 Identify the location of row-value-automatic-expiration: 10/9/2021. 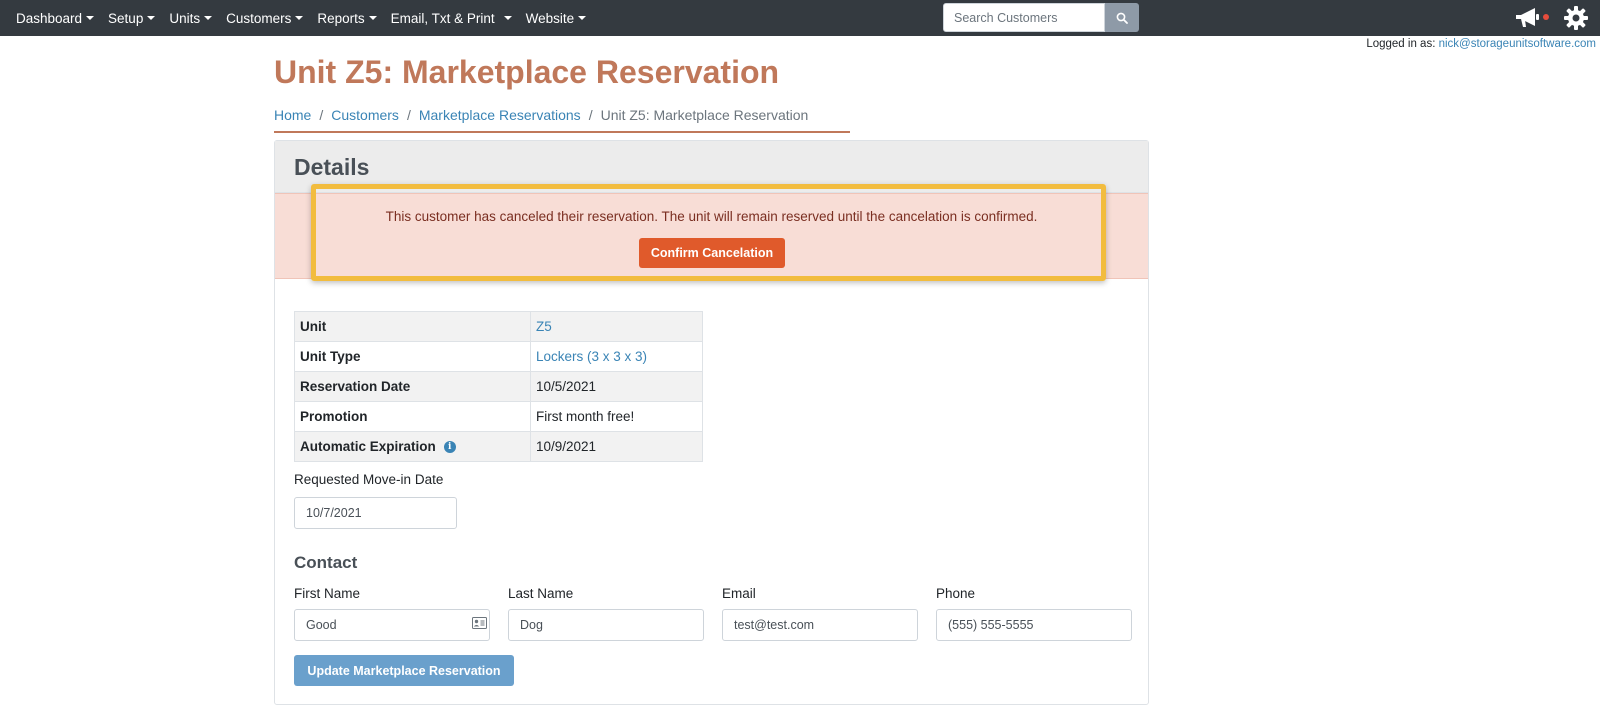
(616, 446).